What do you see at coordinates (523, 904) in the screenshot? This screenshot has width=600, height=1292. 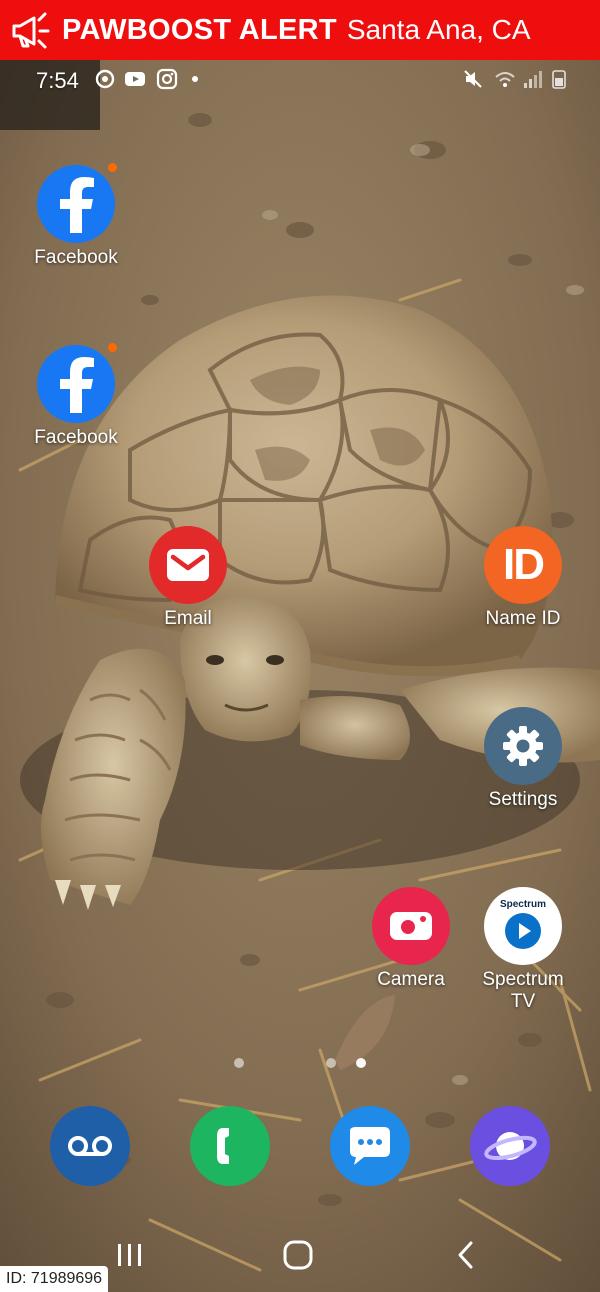 I see `spectrum-logo-text: Spectrum` at bounding box center [523, 904].